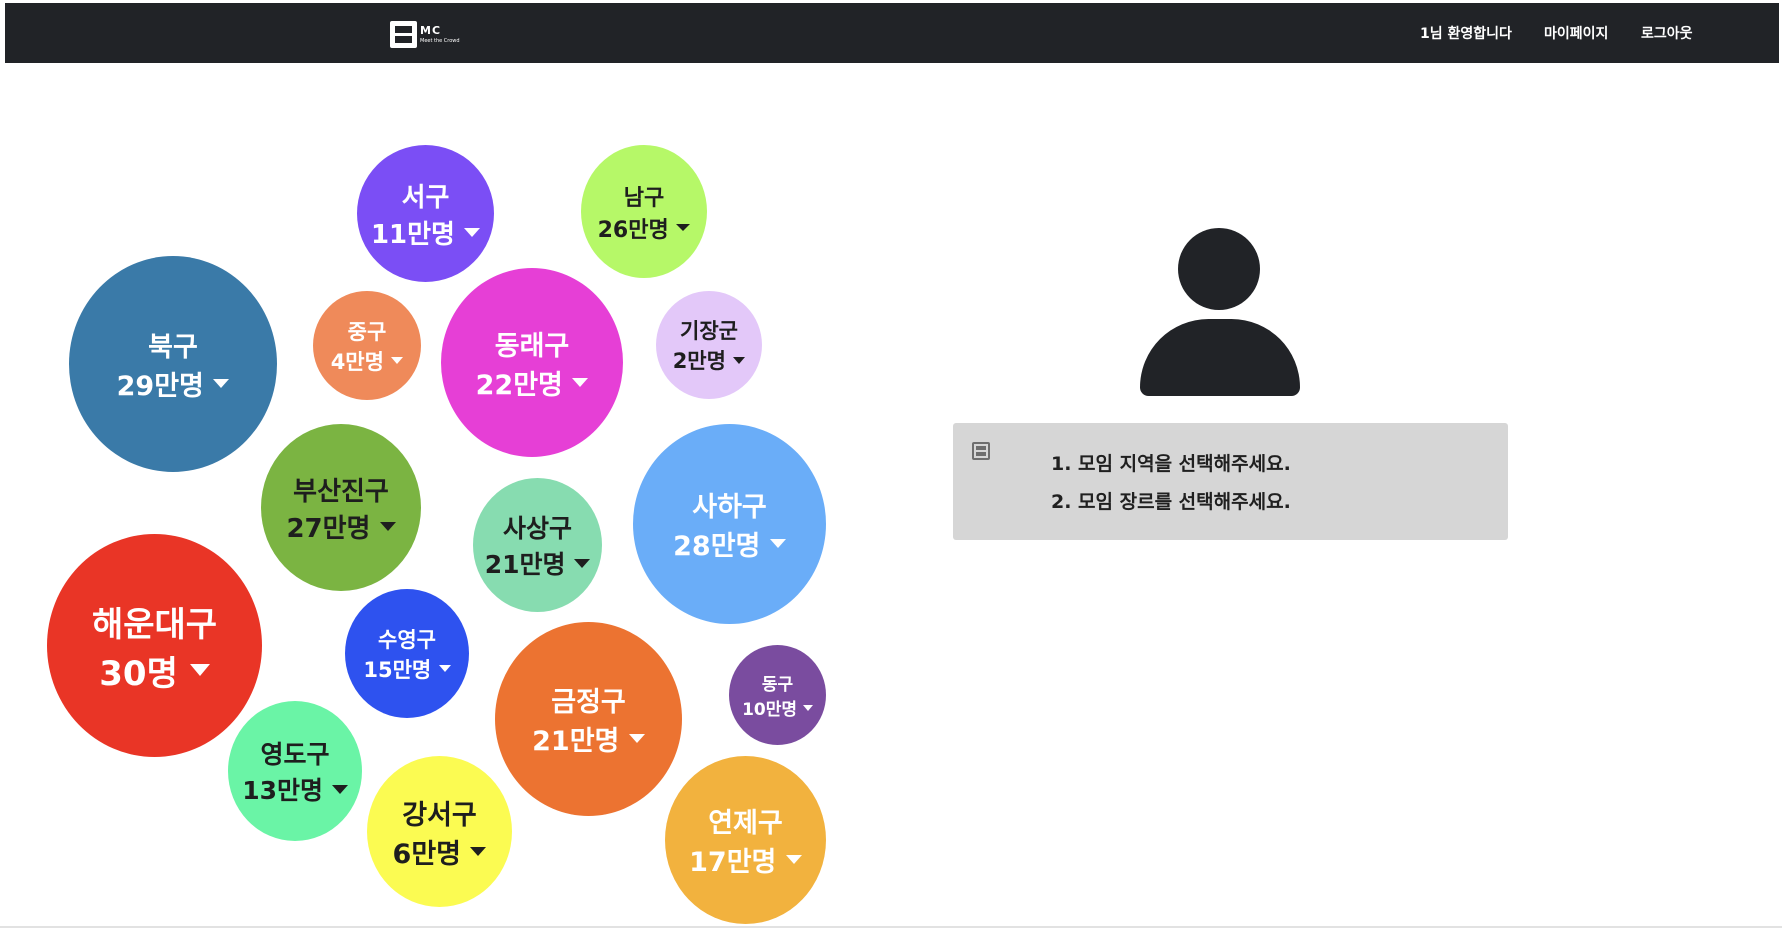 The image size is (1782, 928). Describe the element at coordinates (138, 673) in the screenshot. I see `district-count-value: 30명` at that location.